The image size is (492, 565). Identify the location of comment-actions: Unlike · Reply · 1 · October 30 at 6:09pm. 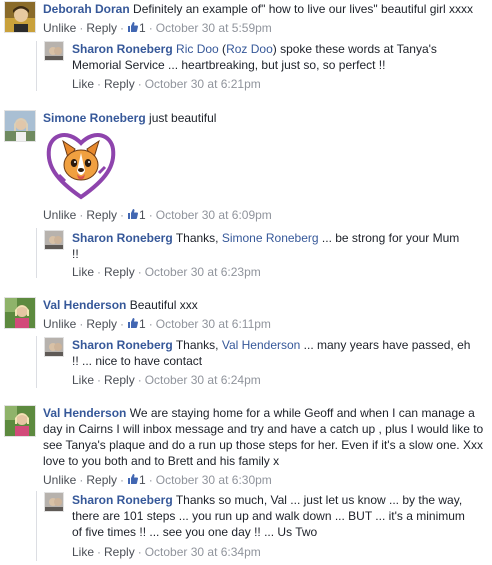
(157, 215).